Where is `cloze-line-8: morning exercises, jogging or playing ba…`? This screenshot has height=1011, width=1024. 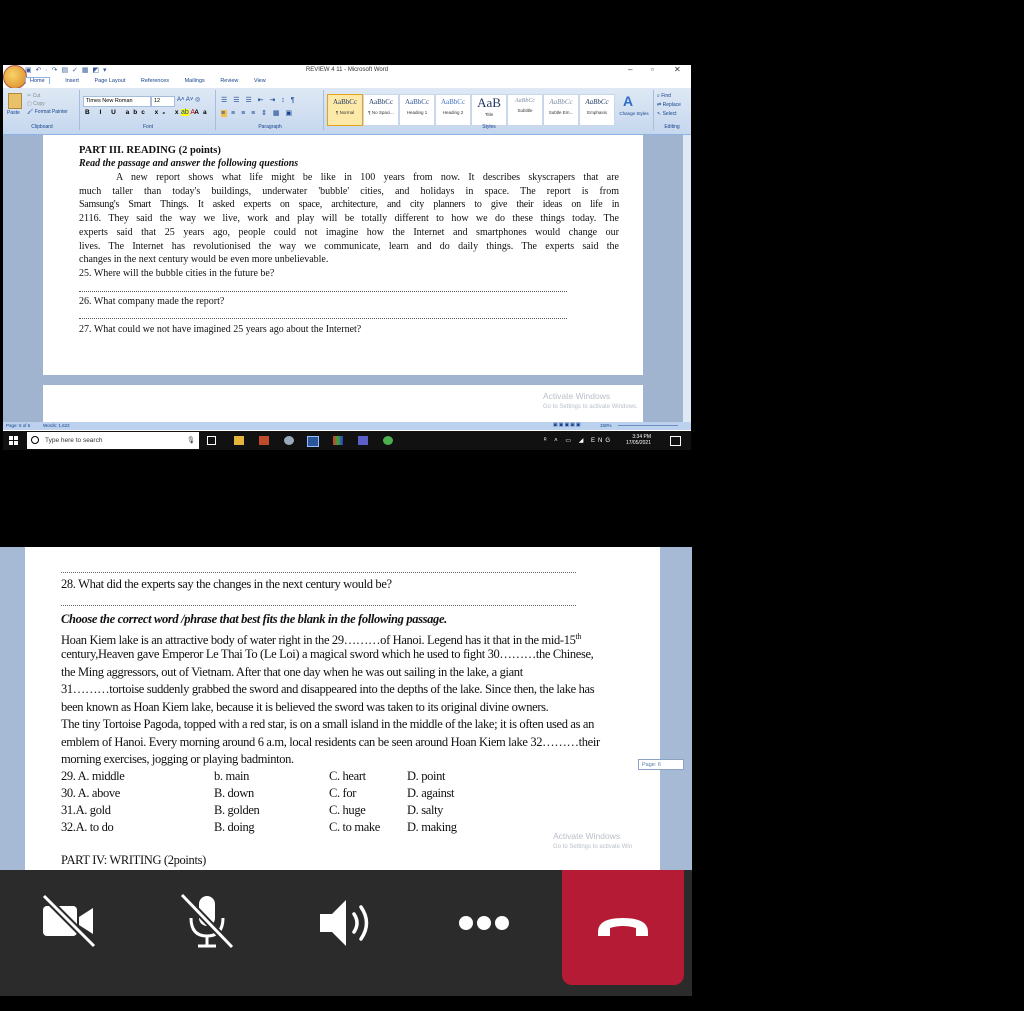
cloze-line-8: morning exercises, jogging or playing ba… is located at coordinates (177, 759).